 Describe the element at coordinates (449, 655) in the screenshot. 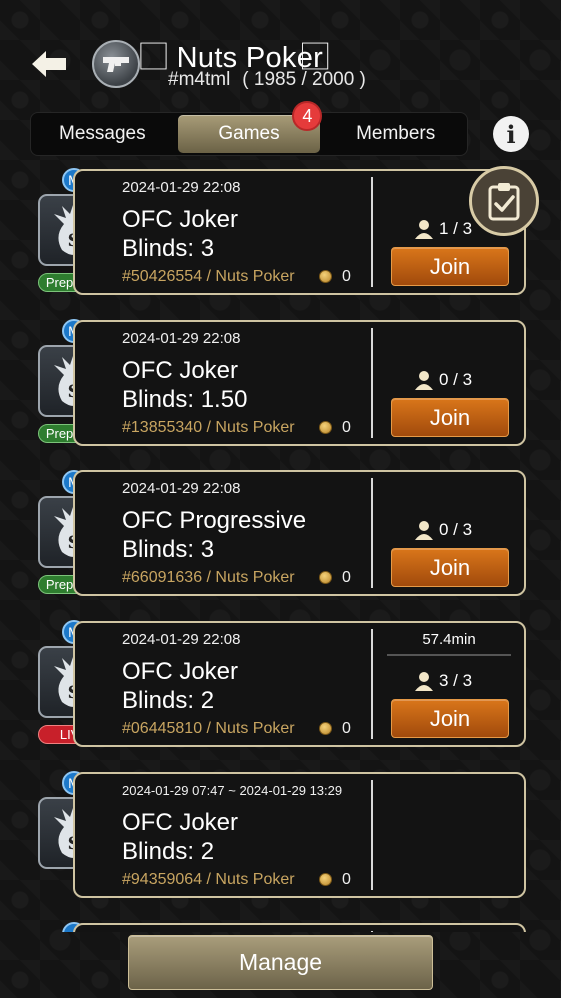

I see `duration-divider` at that location.